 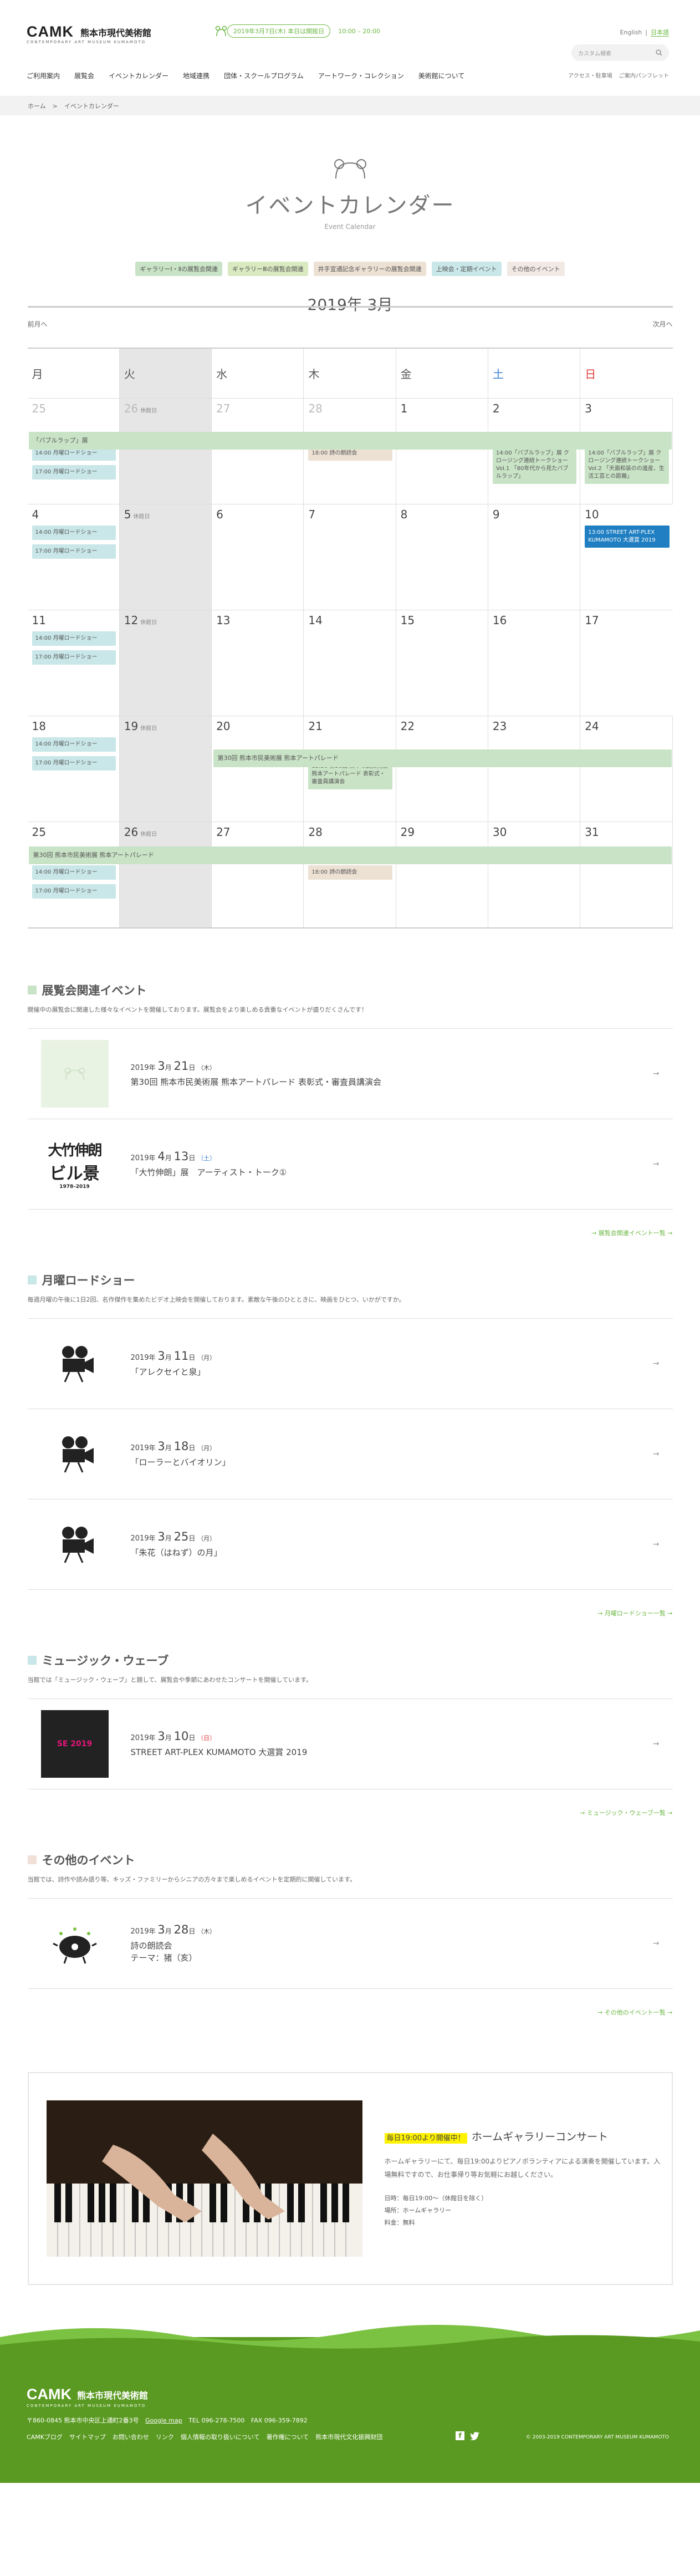 What do you see at coordinates (369, 269) in the screenshot?
I see `legend-ide-gallery: 井手宣通記念ギャラリーの展覧会関連` at bounding box center [369, 269].